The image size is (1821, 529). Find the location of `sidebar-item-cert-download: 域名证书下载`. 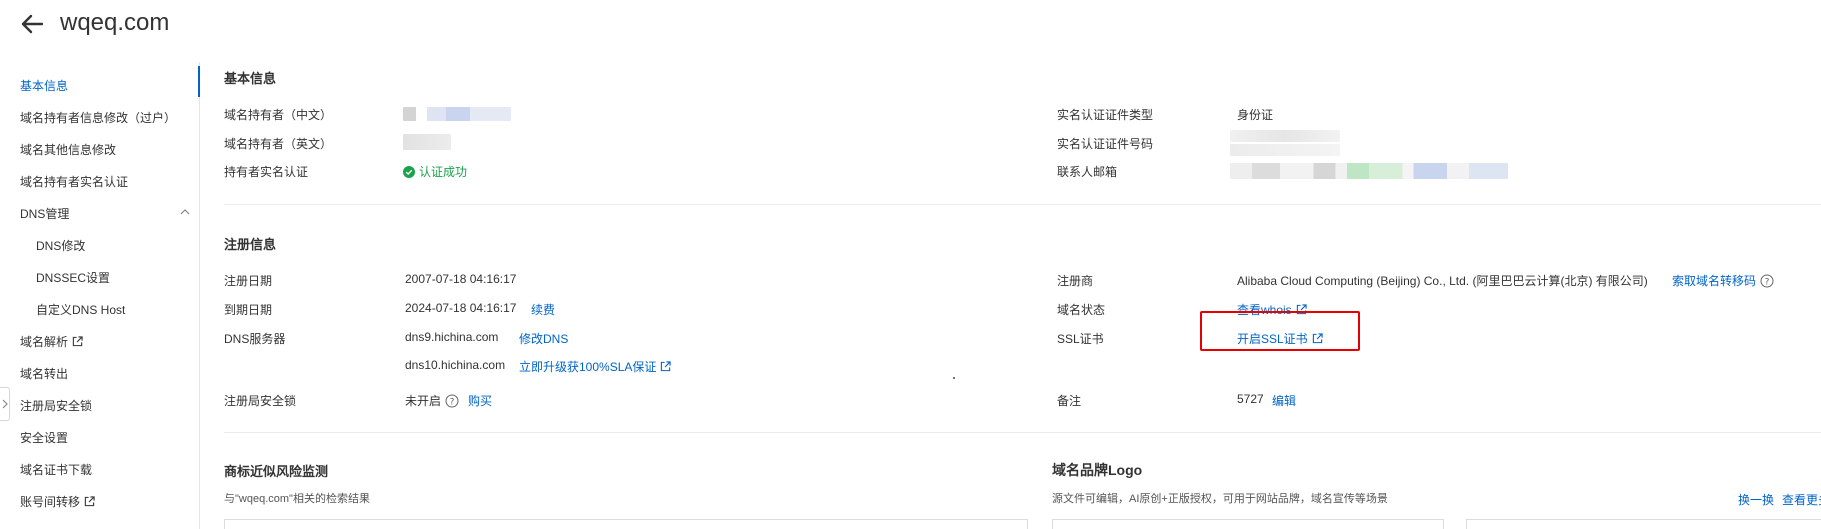

sidebar-item-cert-download: 域名证书下载 is located at coordinates (56, 469).